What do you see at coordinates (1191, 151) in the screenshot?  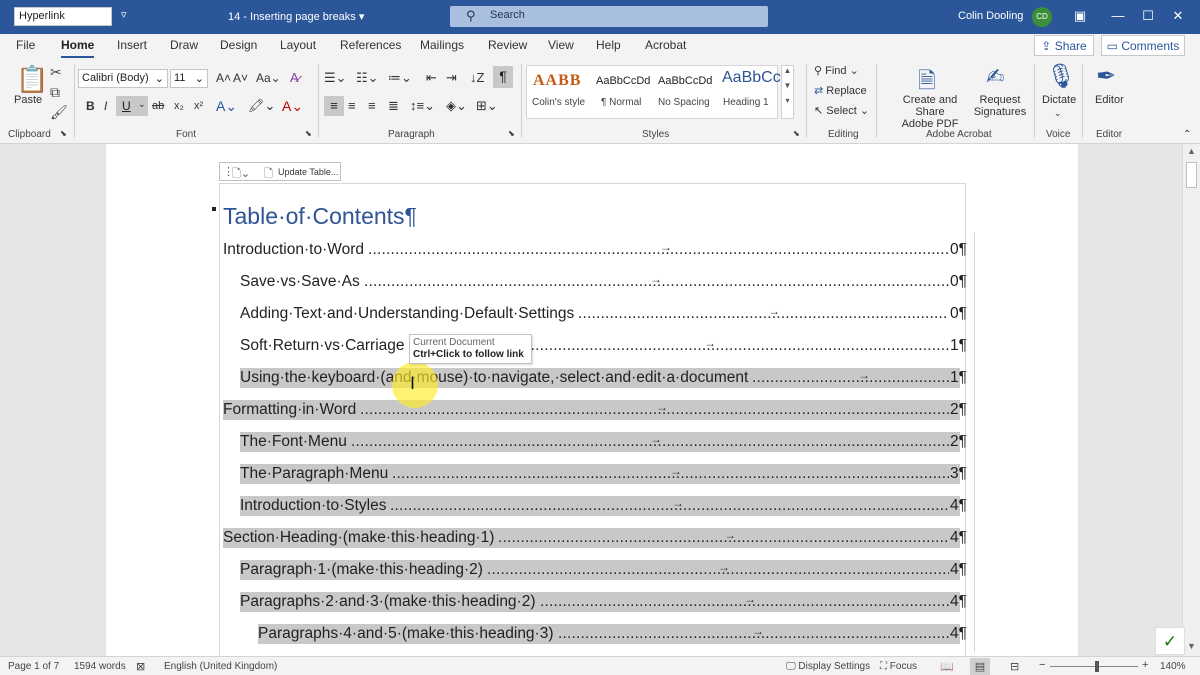 I see `scroll-up-icon: ▲` at bounding box center [1191, 151].